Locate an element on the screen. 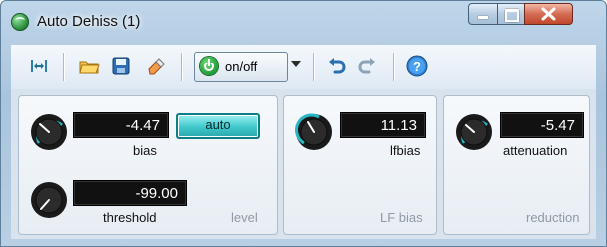 The width and height of the screenshot is (607, 247). redo-icon is located at coordinates (366, 66).